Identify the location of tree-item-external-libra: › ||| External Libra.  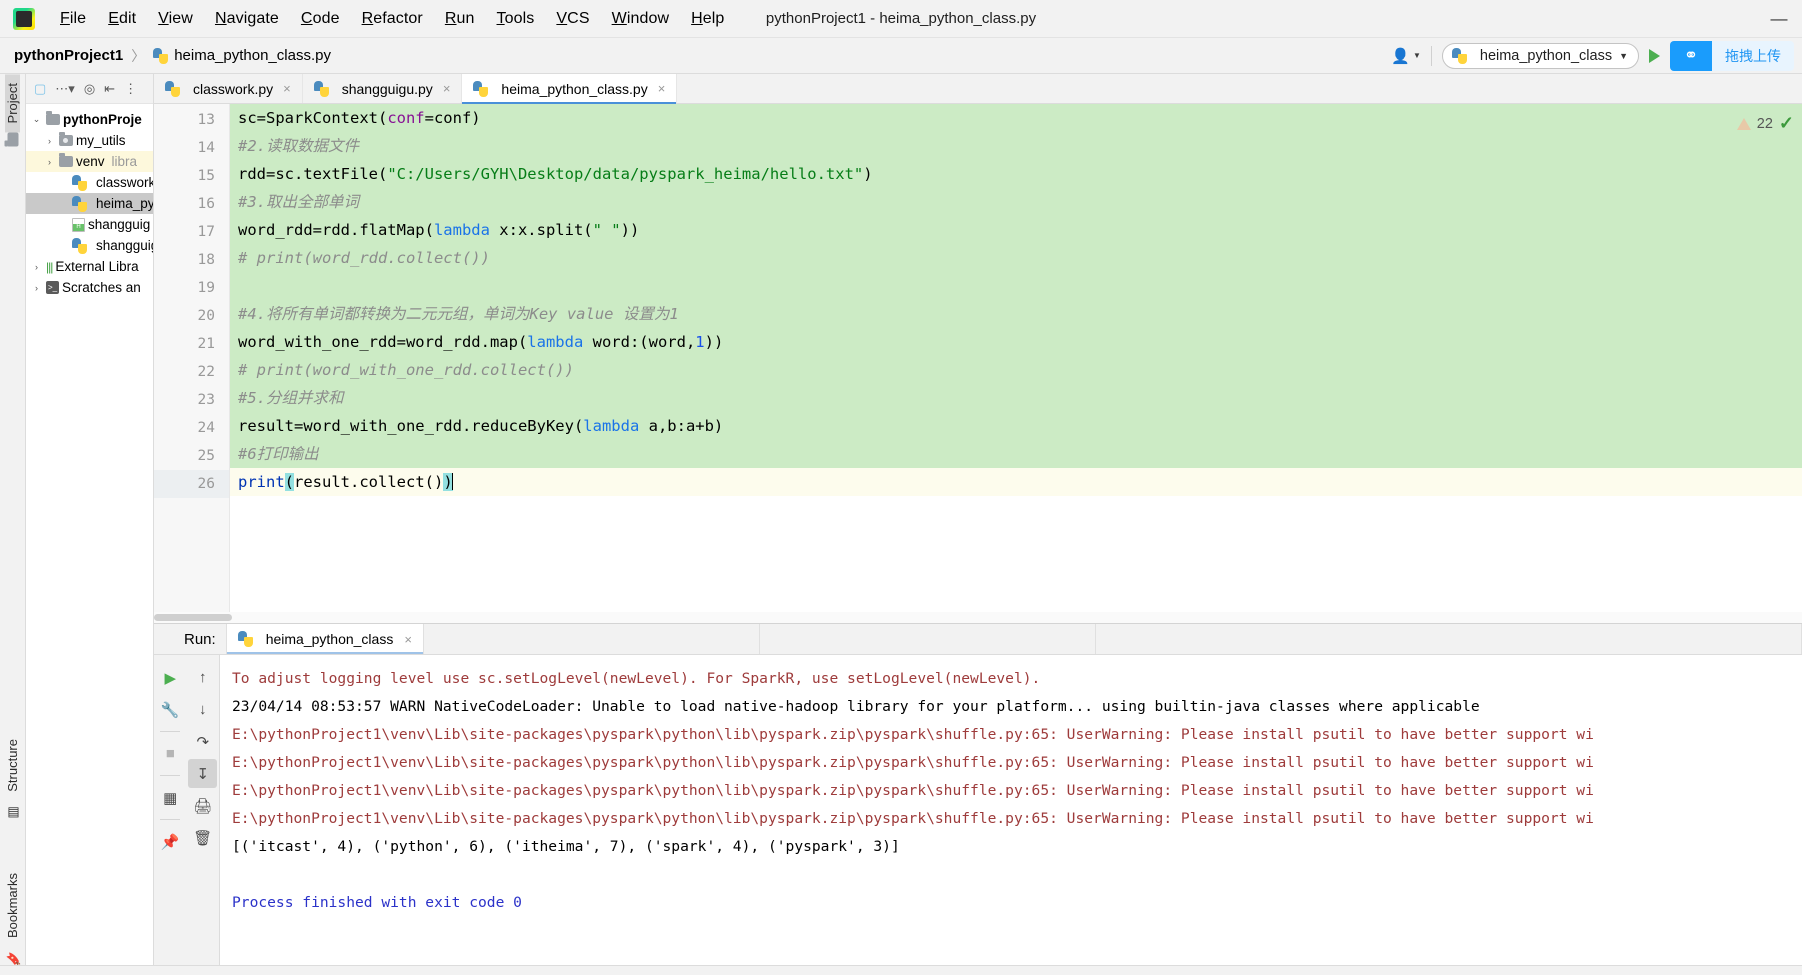
(89, 266).